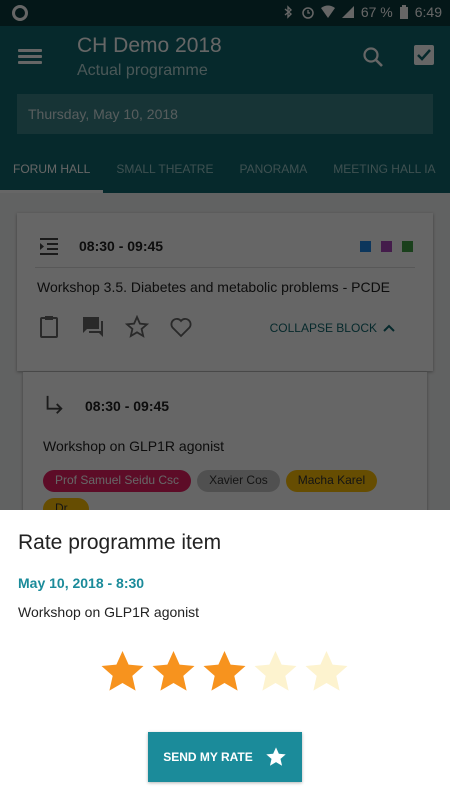  What do you see at coordinates (384, 171) in the screenshot?
I see `tab-meeting-hall-ia: MEETING HALL IA` at bounding box center [384, 171].